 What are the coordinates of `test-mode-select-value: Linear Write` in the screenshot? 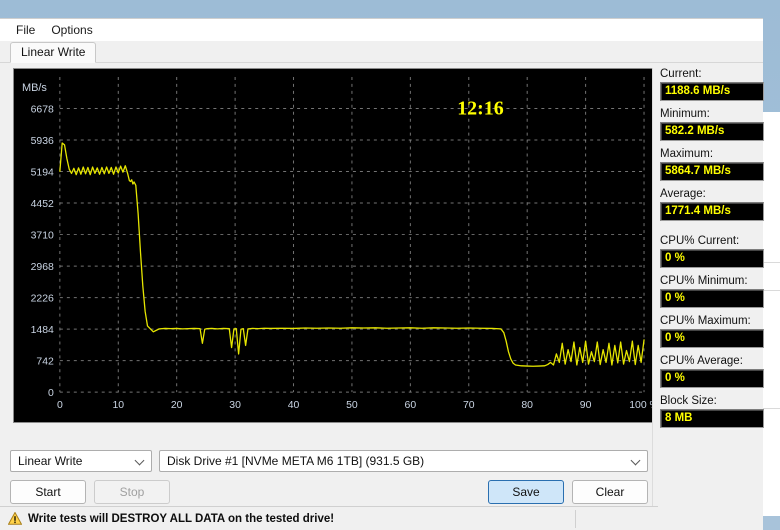 It's located at (50, 461).